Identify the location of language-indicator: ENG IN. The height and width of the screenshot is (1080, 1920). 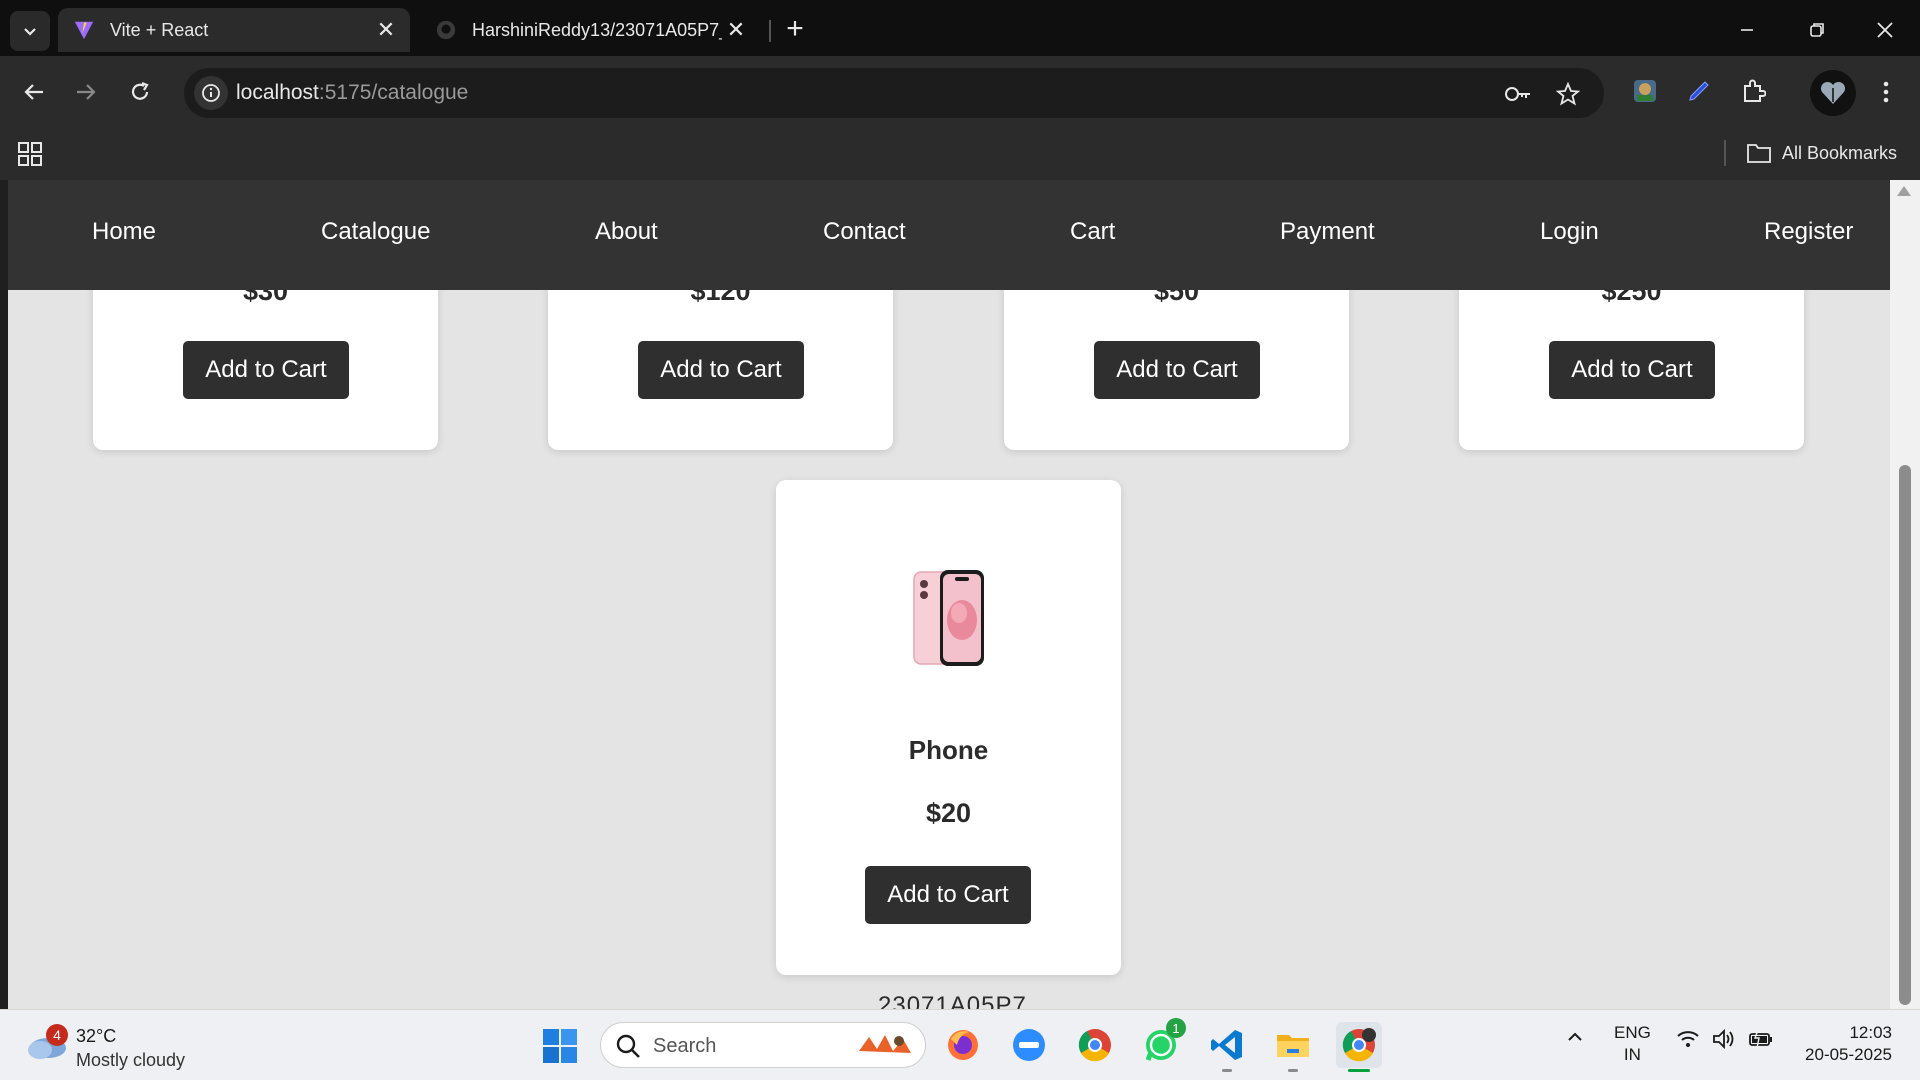
(1632, 1044).